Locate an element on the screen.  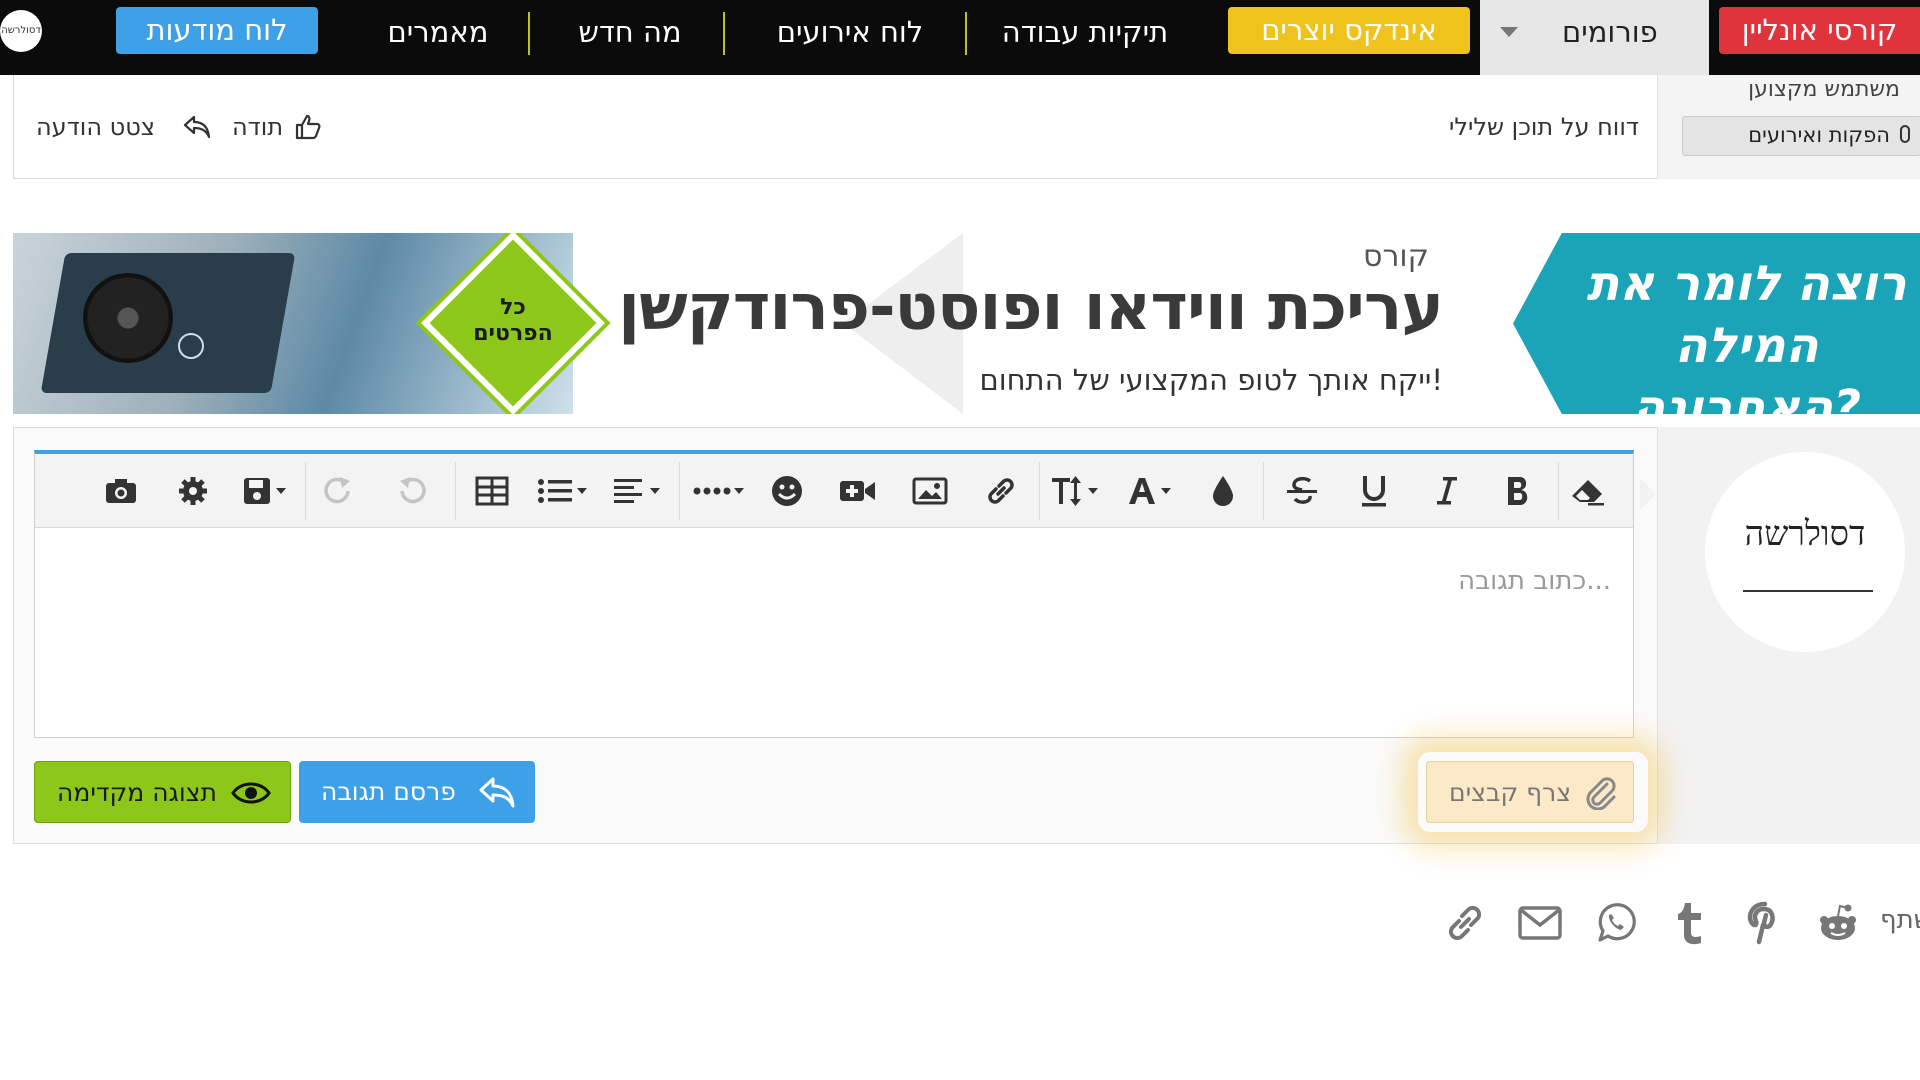
speech-arrow is located at coordinates (1648, 494).